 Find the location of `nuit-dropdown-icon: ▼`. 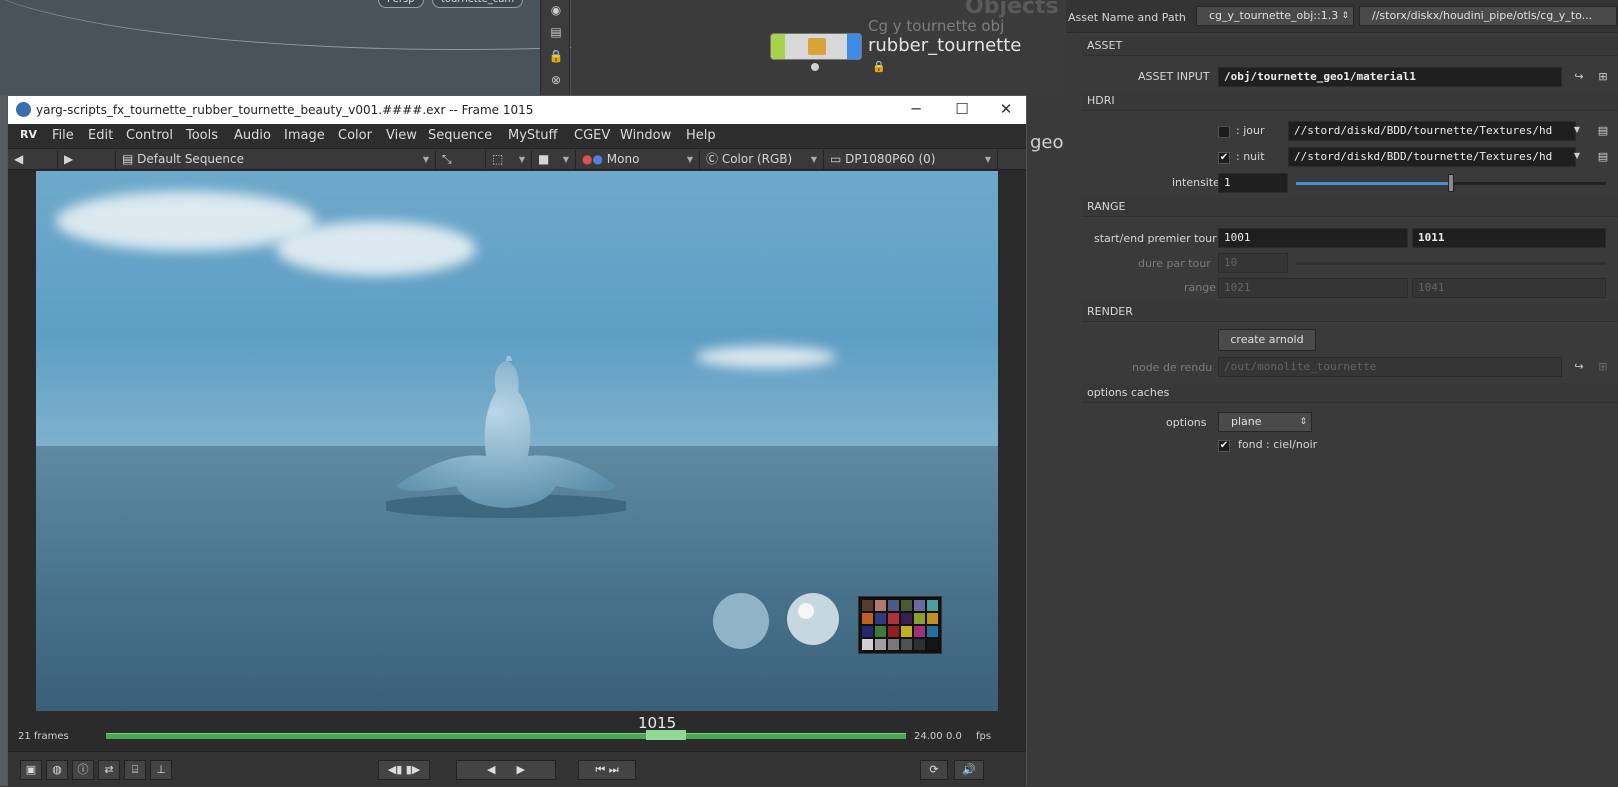

nuit-dropdown-icon: ▼ is located at coordinates (1577, 156).